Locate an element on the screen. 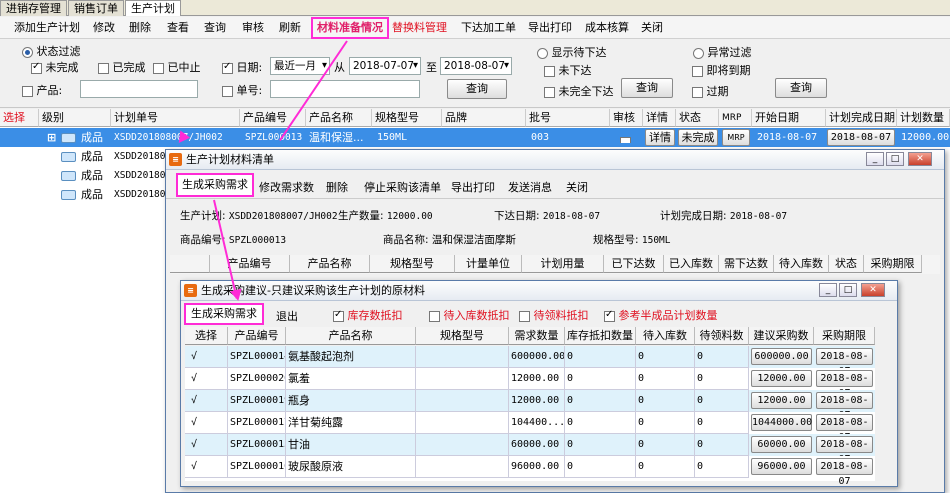 The height and width of the screenshot is (493, 950). send-message-button: 发送消息 is located at coordinates (530, 187).